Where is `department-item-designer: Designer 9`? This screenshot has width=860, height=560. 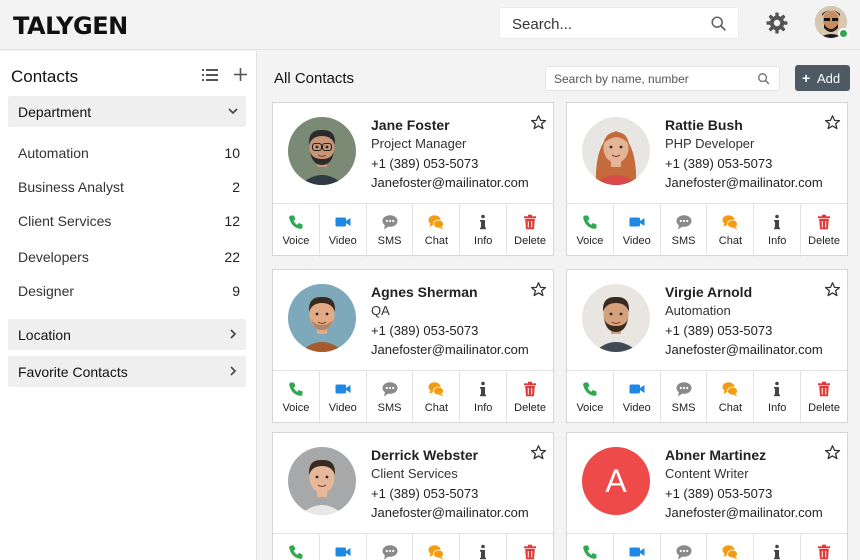
department-item-designer: Designer 9 is located at coordinates (129, 293).